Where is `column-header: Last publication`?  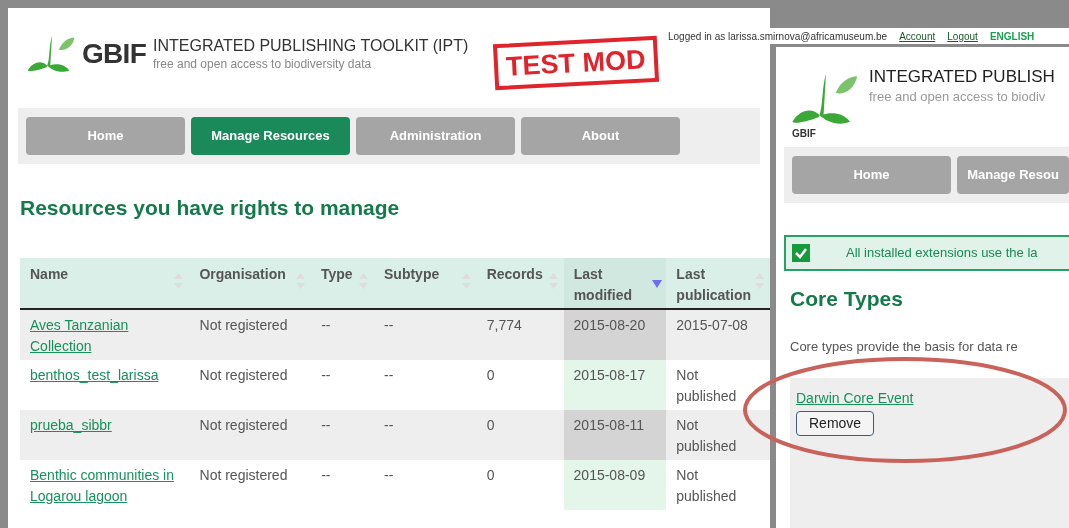 column-header: Last publication is located at coordinates (718, 282).